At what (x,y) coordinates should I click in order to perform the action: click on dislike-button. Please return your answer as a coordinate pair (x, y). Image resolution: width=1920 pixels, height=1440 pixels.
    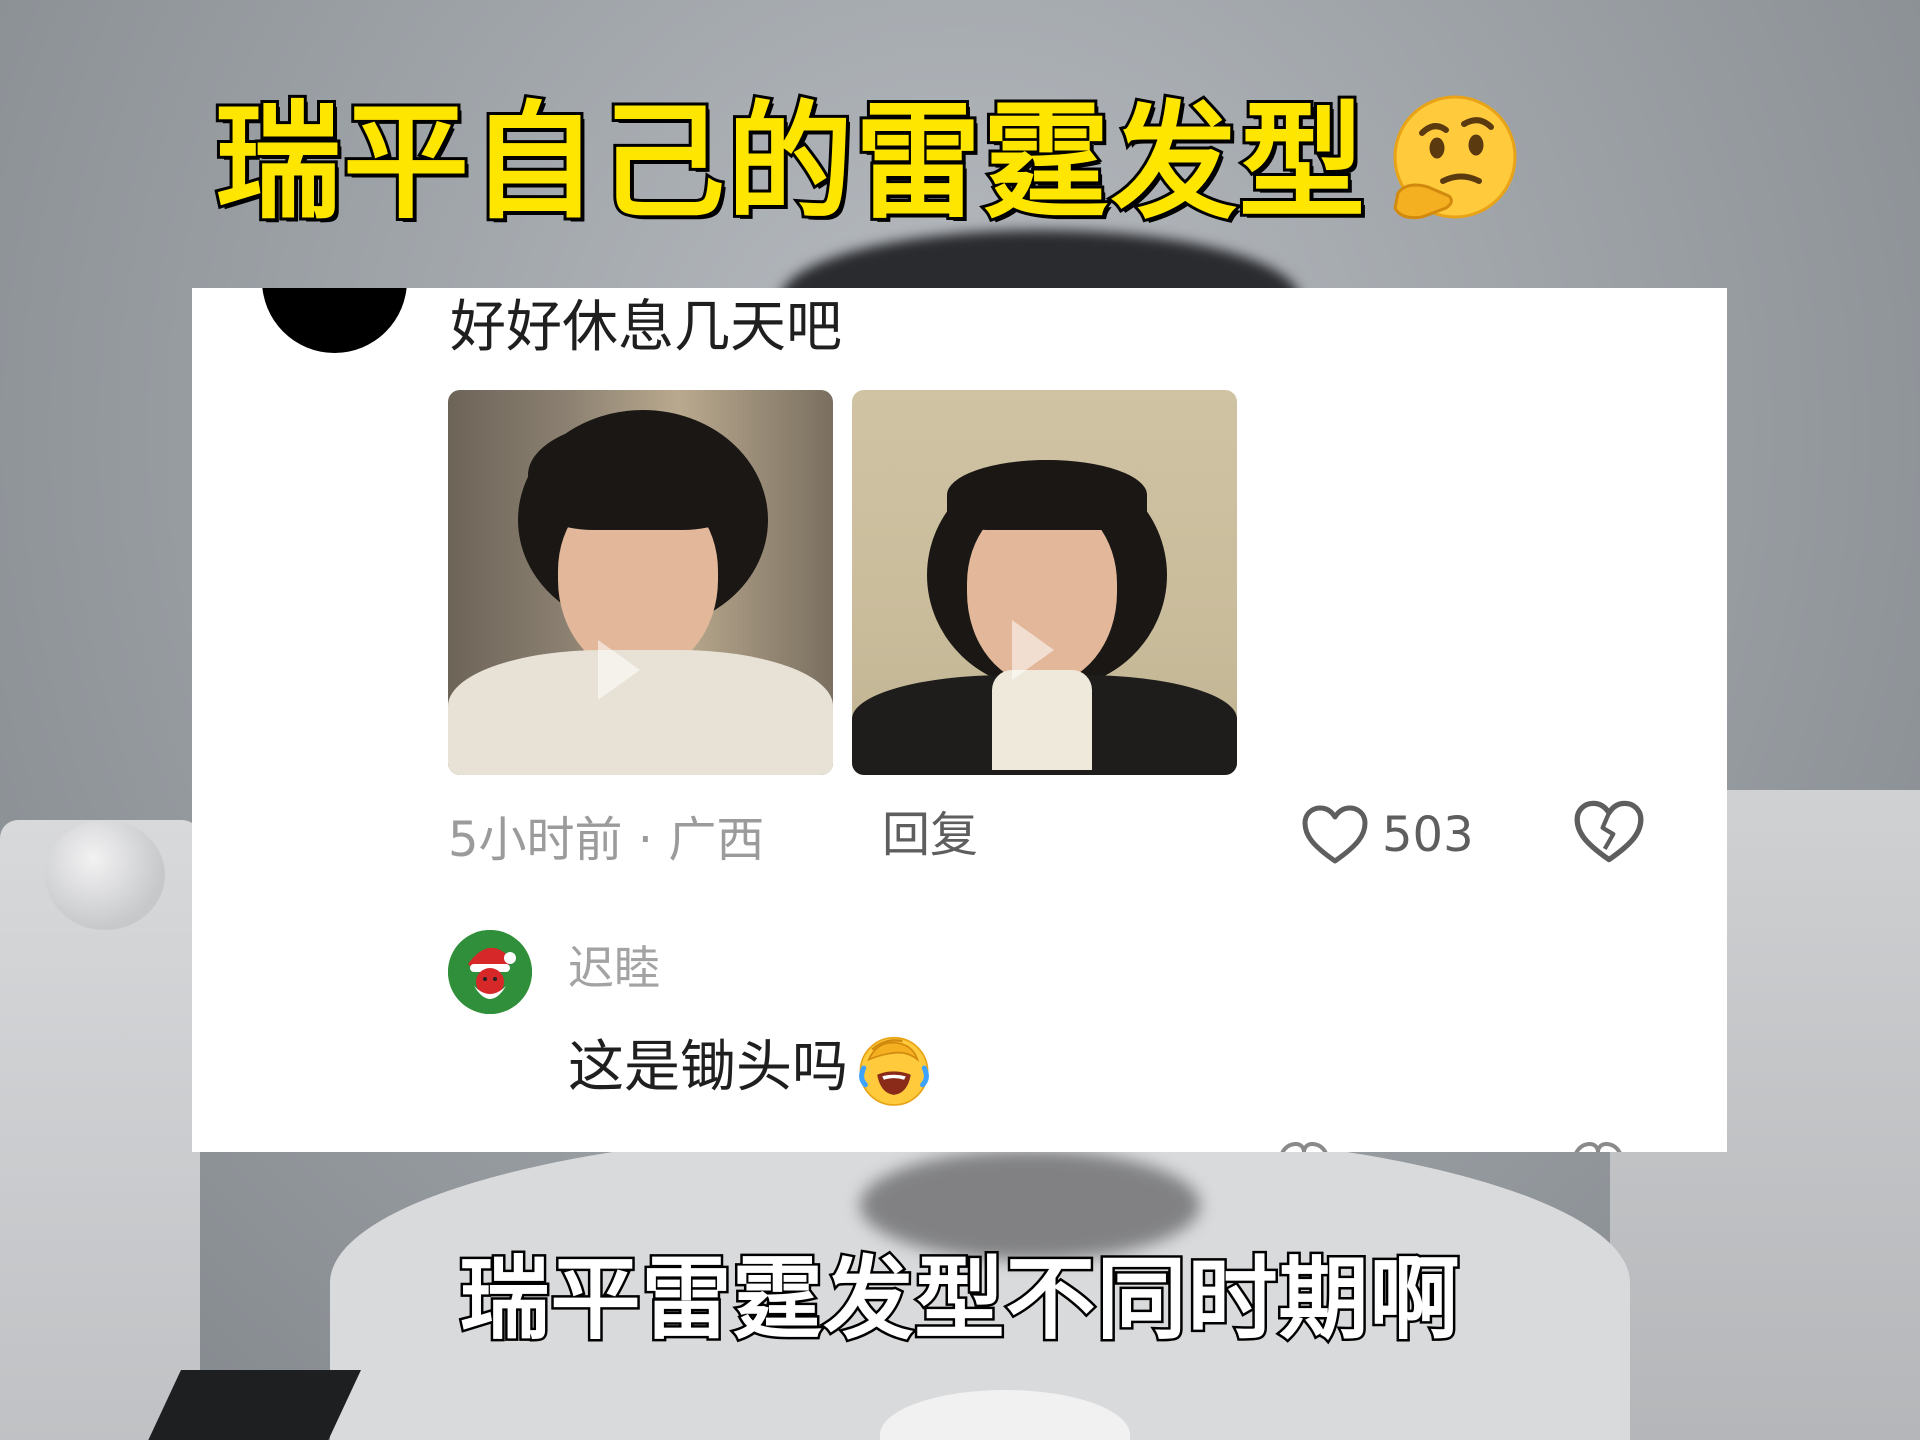
    Looking at the image, I should click on (1609, 835).